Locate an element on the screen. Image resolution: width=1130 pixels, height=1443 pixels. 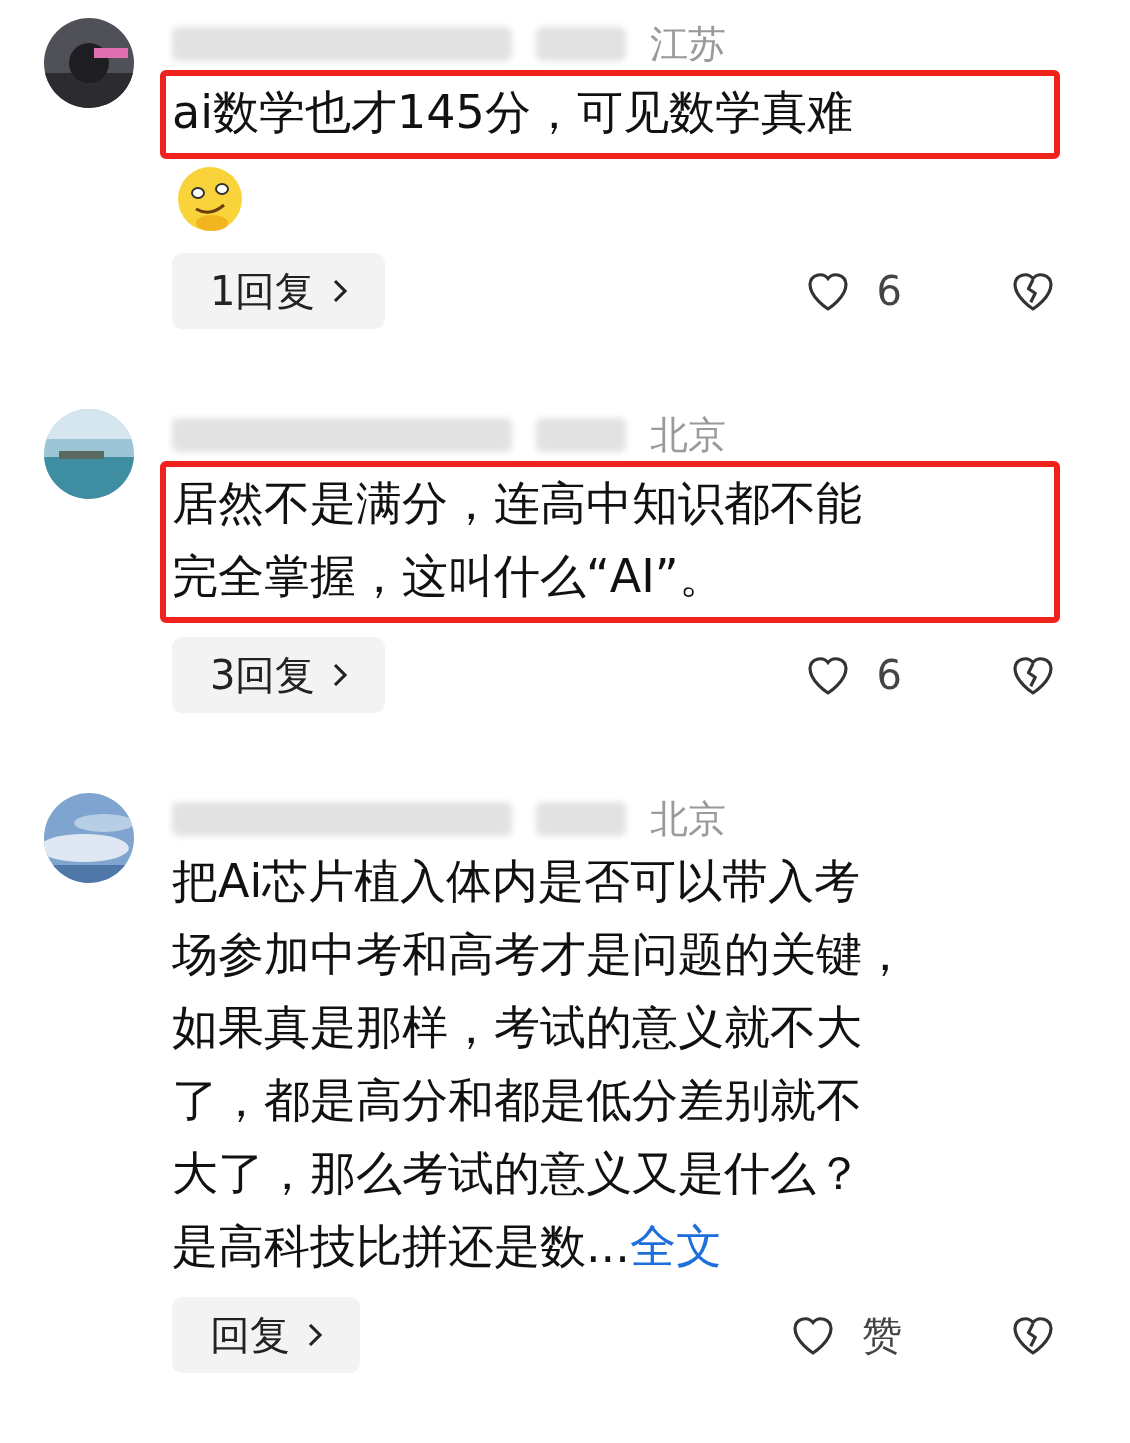
comment-text: ai数学也才145分，可见数学真难 is located at coordinates (610, 114).